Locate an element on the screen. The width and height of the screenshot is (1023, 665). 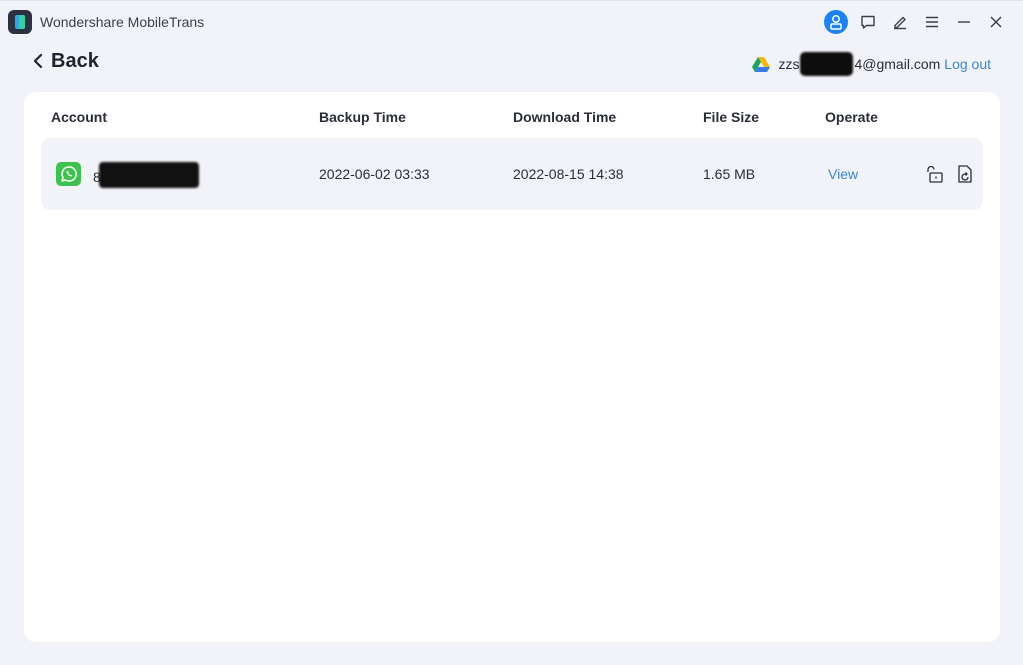
minimize-button is located at coordinates (964, 22).